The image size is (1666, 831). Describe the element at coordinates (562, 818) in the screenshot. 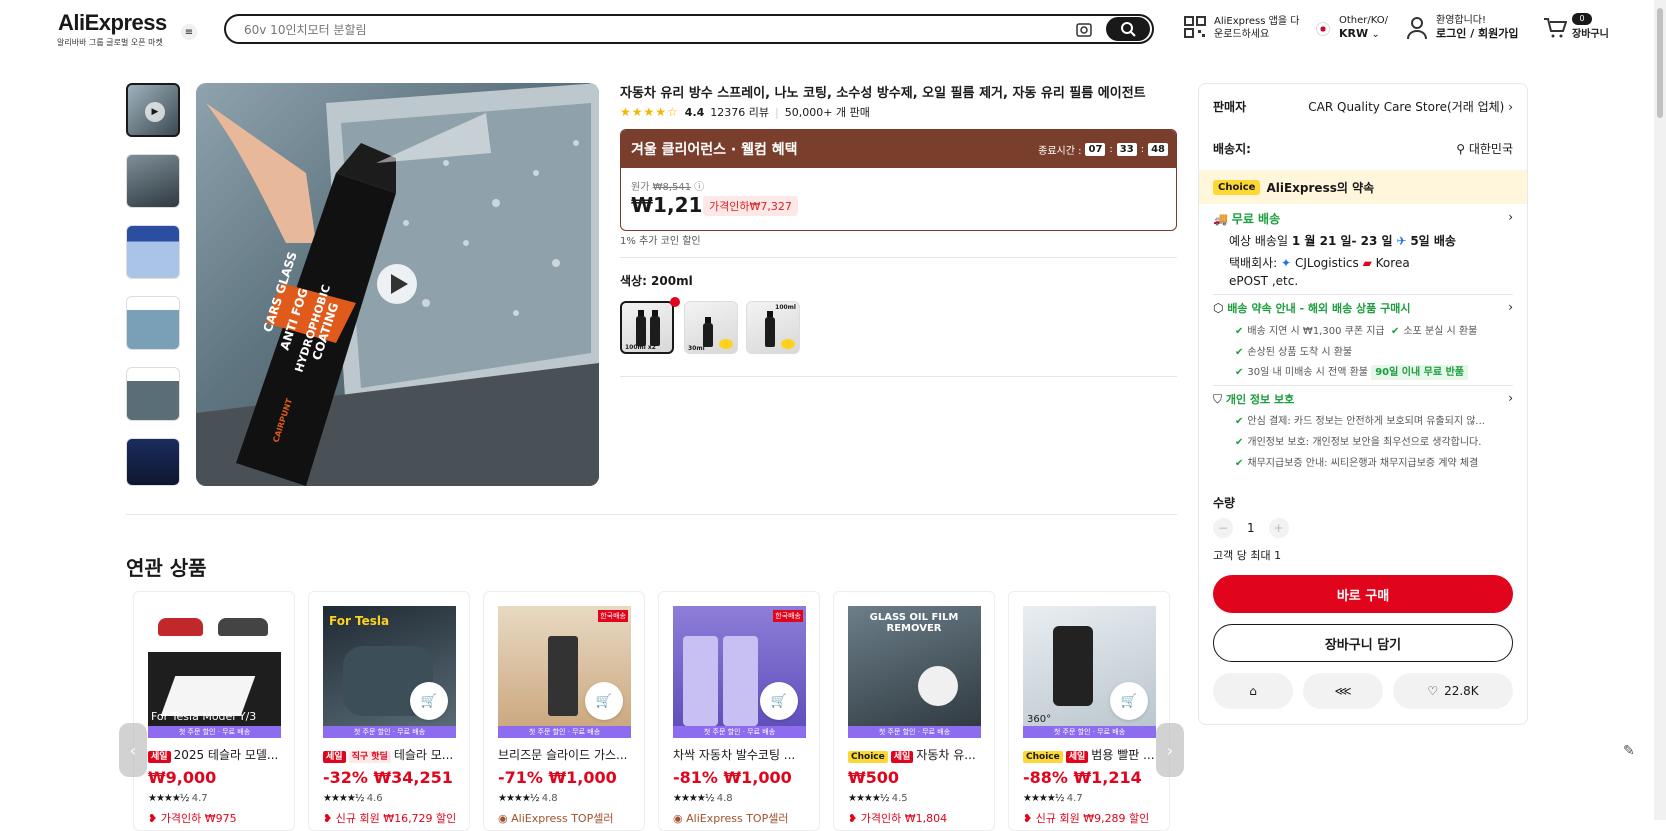

I see `extra-text: AliExpress TOP셀러` at that location.